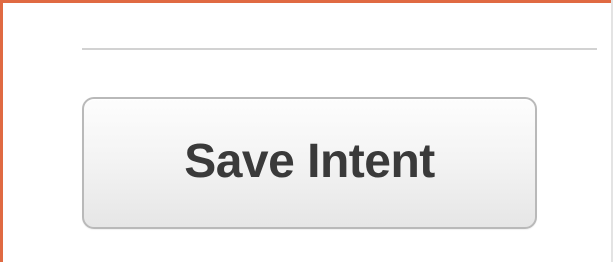 The image size is (615, 262). Describe the element at coordinates (339, 49) in the screenshot. I see `section-divider` at that location.